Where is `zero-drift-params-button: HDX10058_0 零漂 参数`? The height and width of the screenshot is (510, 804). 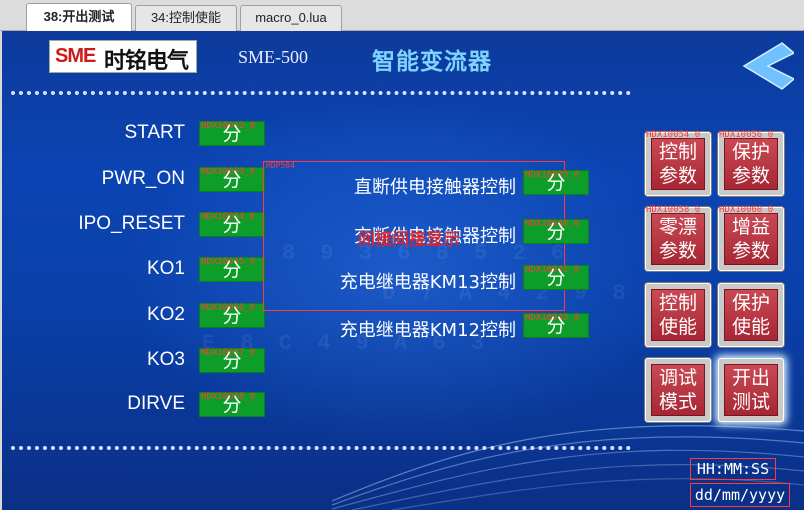 zero-drift-params-button: HDX10058_0 零漂 参数 is located at coordinates (678, 238).